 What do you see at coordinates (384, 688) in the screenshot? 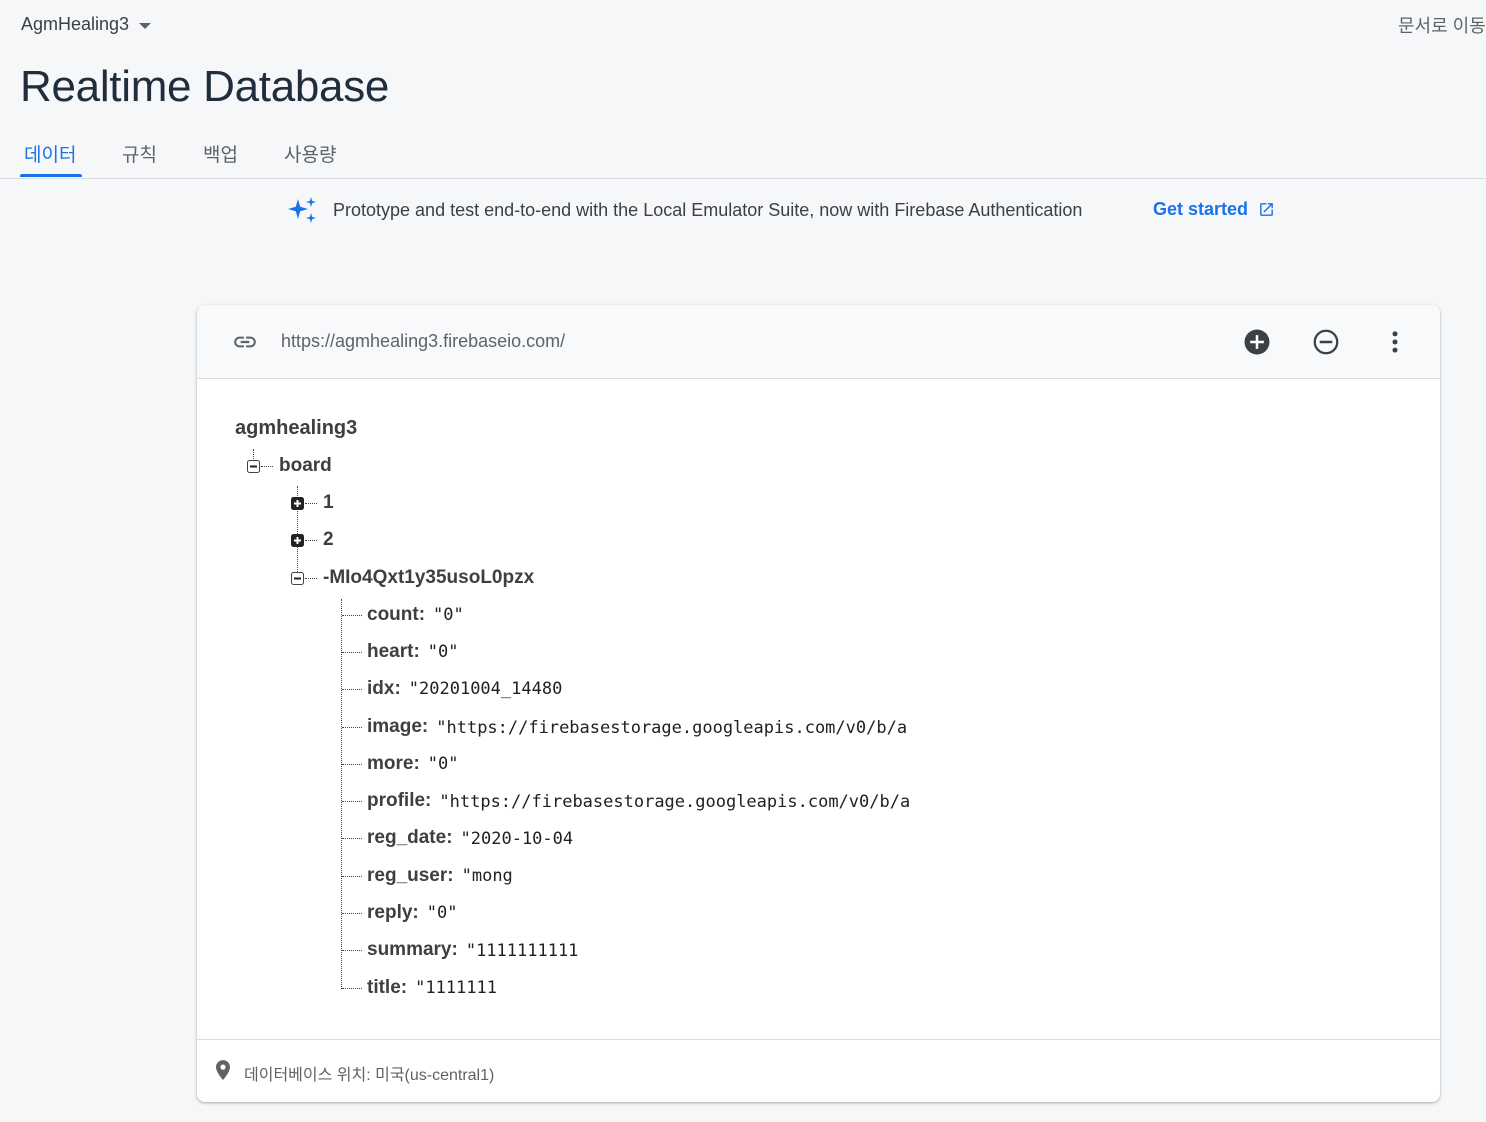
I see `field-key: idx:` at bounding box center [384, 688].